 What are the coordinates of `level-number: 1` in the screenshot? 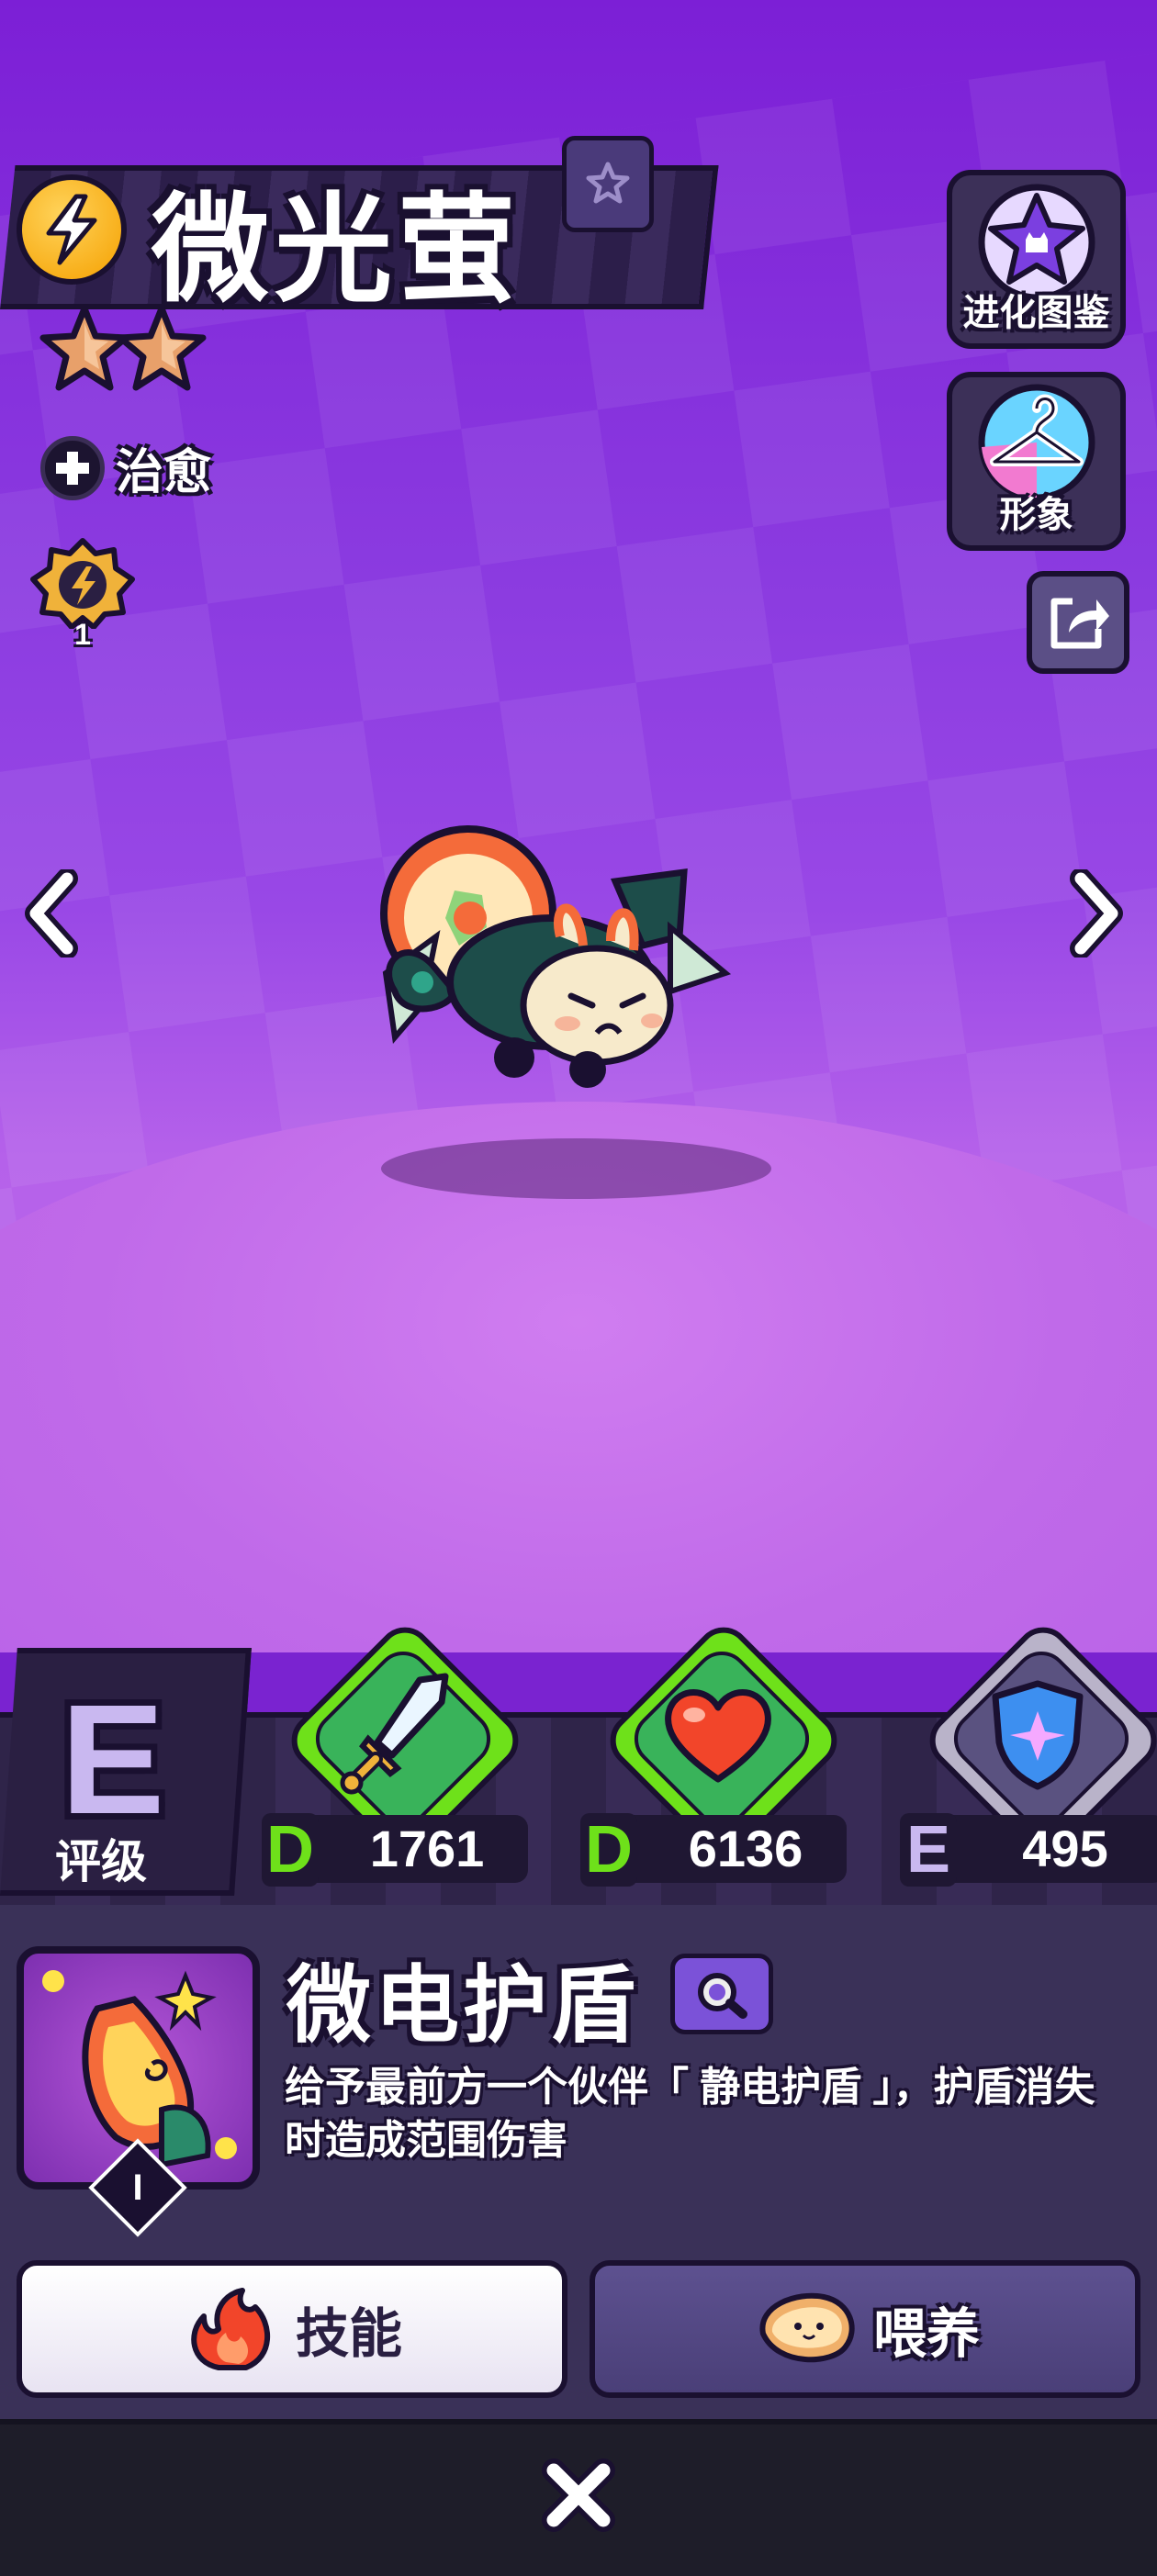 It's located at (82, 634).